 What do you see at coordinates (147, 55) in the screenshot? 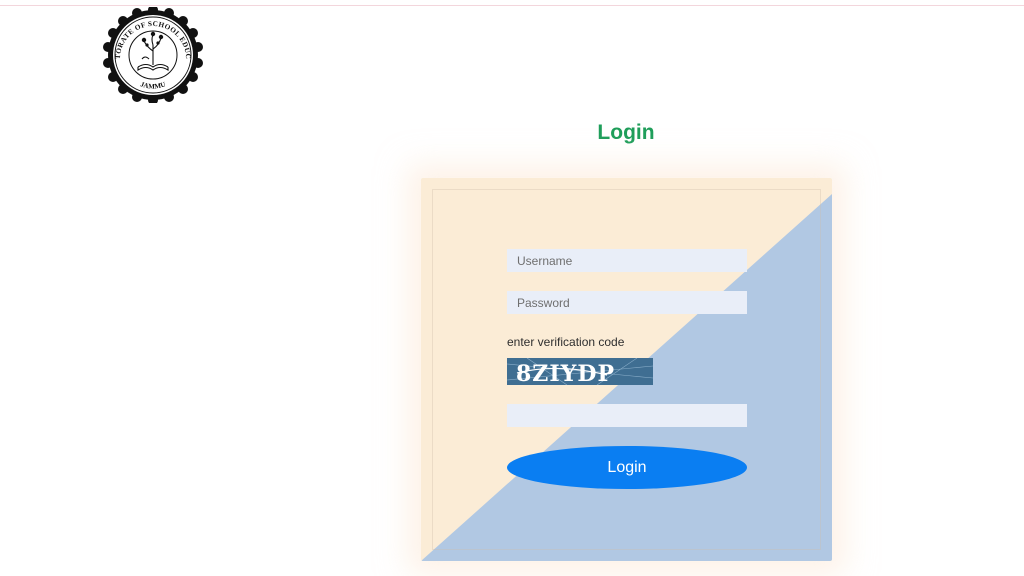
I see `seal-icon: DIRECTORATE OF SCHOOL EDUCATION JAMMU` at bounding box center [147, 55].